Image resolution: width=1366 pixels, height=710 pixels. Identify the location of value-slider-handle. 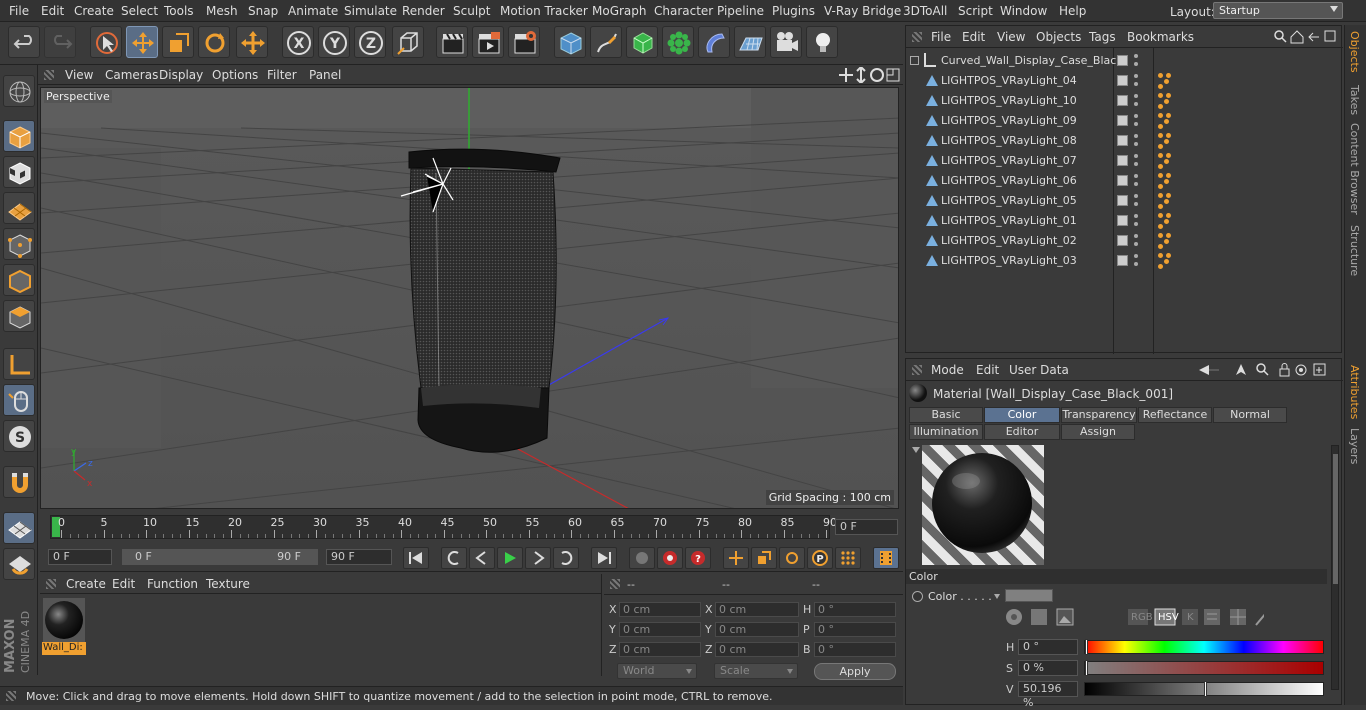
(1206, 689).